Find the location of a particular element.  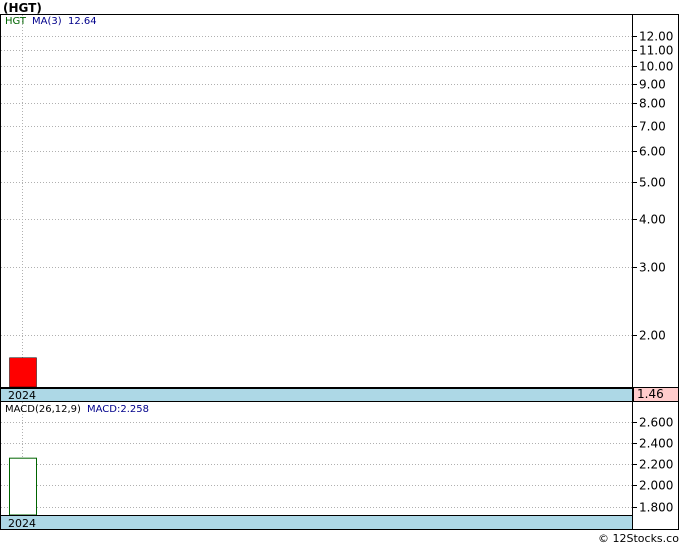

price-bars is located at coordinates (23, 372).